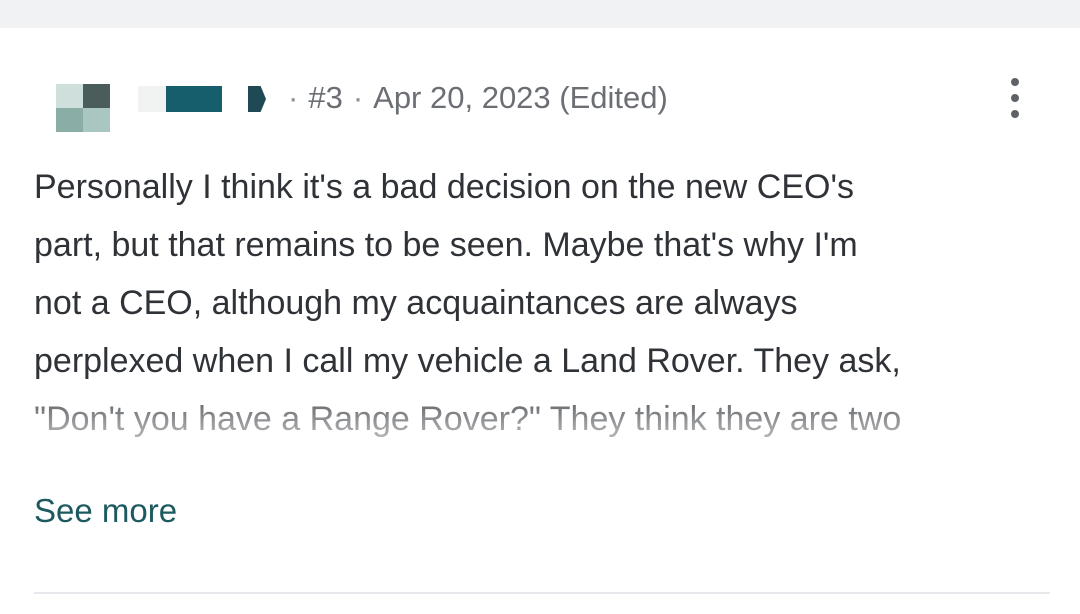 Image resolution: width=1080 pixels, height=614 pixels. I want to click on username-redacted, so click(205, 99).